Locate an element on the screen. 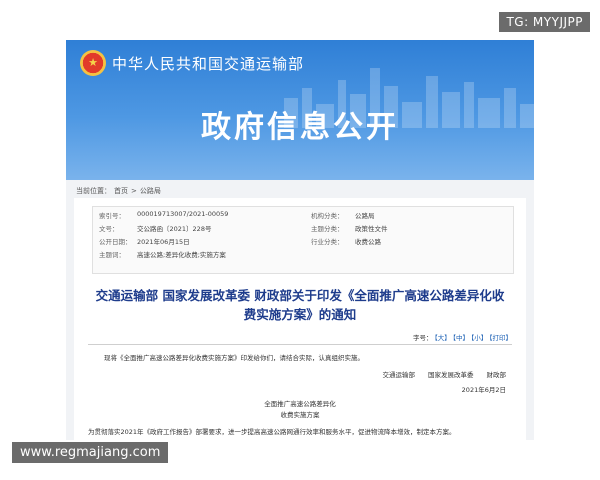 This screenshot has width=600, height=480. topic-value: 政策性文件 is located at coordinates (371, 229).